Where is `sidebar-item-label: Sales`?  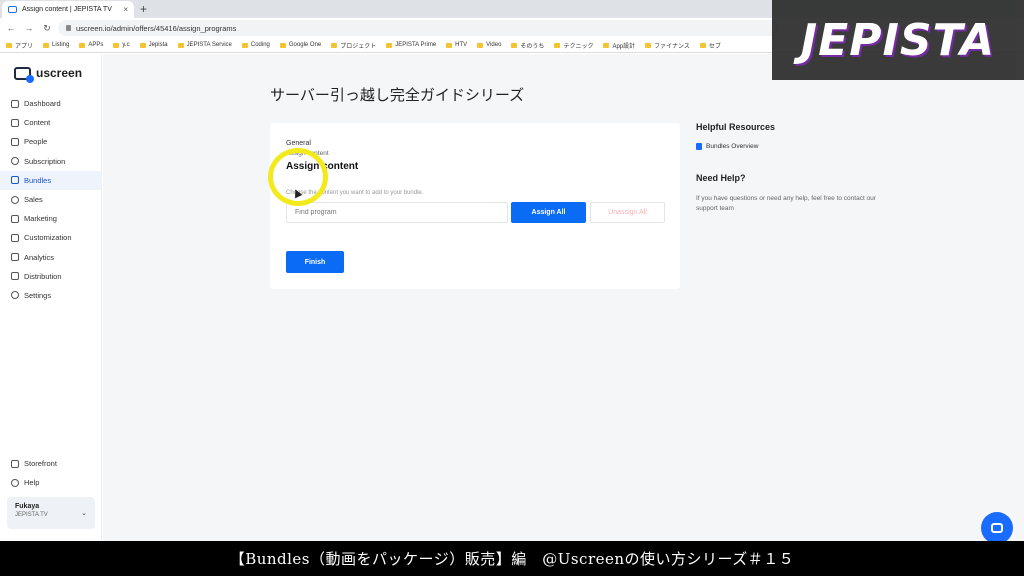
sidebar-item-label: Sales is located at coordinates (33, 200).